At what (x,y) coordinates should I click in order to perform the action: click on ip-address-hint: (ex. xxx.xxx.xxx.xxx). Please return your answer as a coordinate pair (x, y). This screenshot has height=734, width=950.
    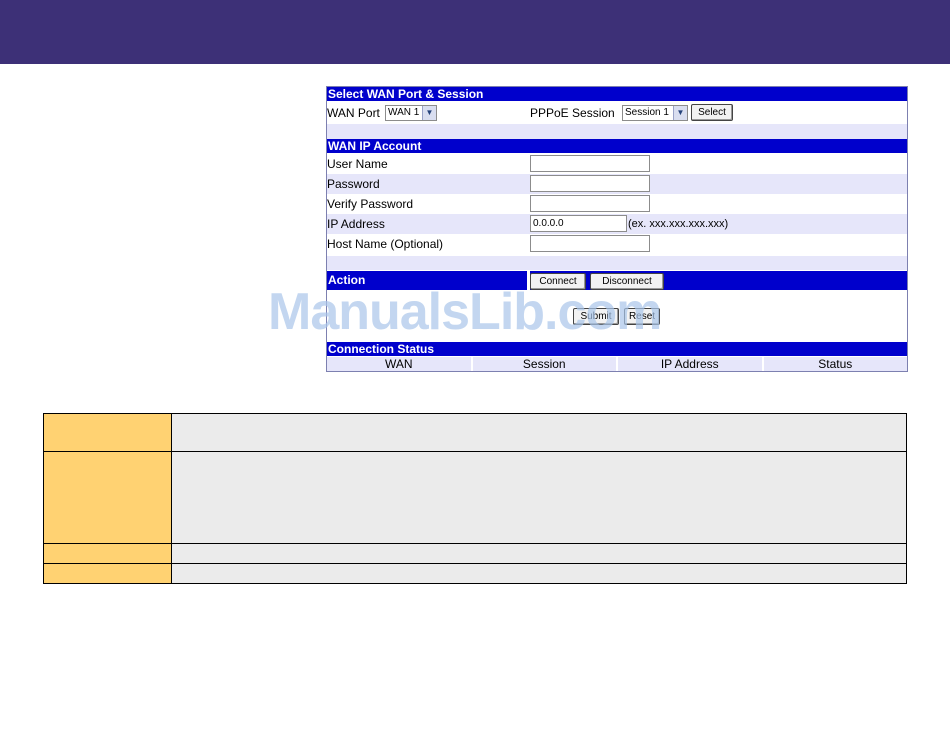
    Looking at the image, I should click on (678, 224).